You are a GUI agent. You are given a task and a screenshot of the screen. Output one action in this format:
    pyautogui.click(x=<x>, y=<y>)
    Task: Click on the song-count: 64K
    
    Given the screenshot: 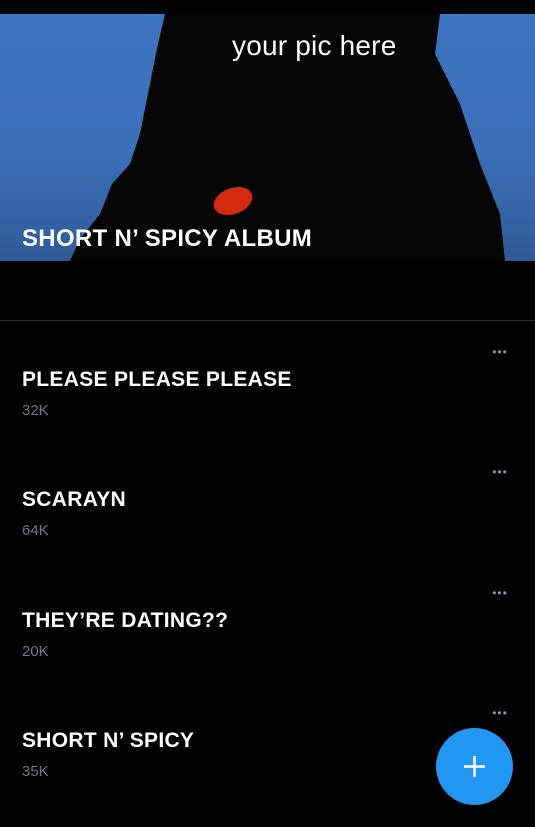 What is the action you would take?
    pyautogui.click(x=35, y=530)
    